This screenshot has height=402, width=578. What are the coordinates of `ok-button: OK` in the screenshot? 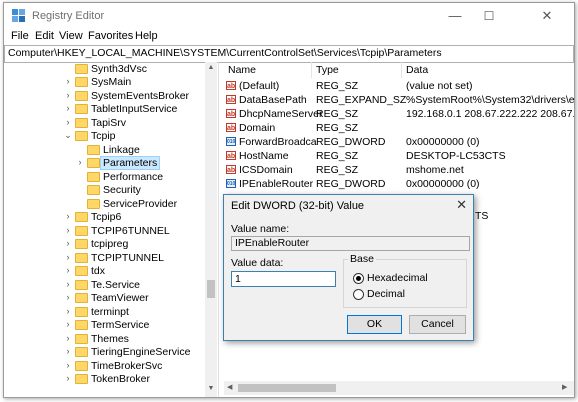 It's located at (374, 324).